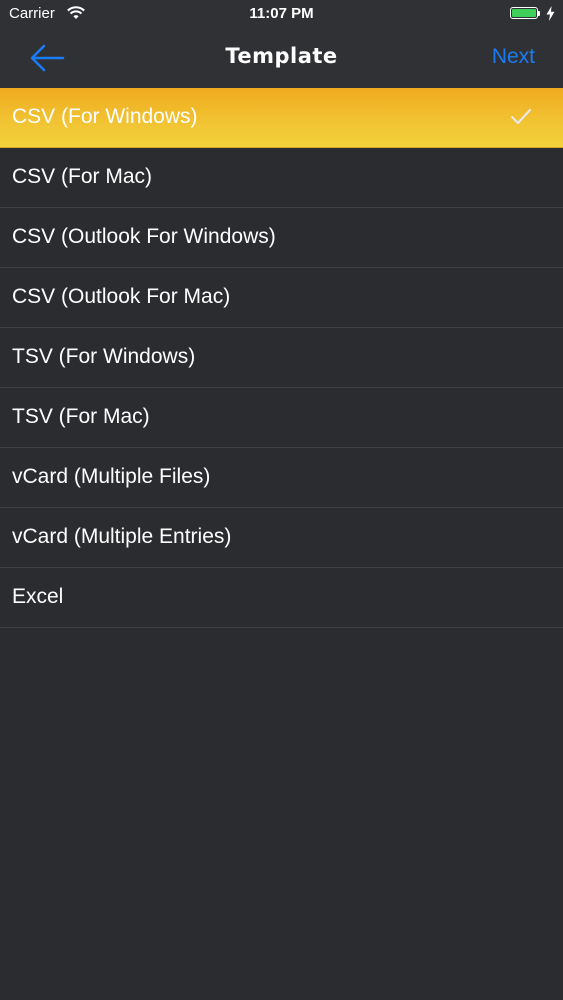 The height and width of the screenshot is (1000, 563). Describe the element at coordinates (281, 538) in the screenshot. I see `template-option: vCard (Multiple Entries)` at that location.